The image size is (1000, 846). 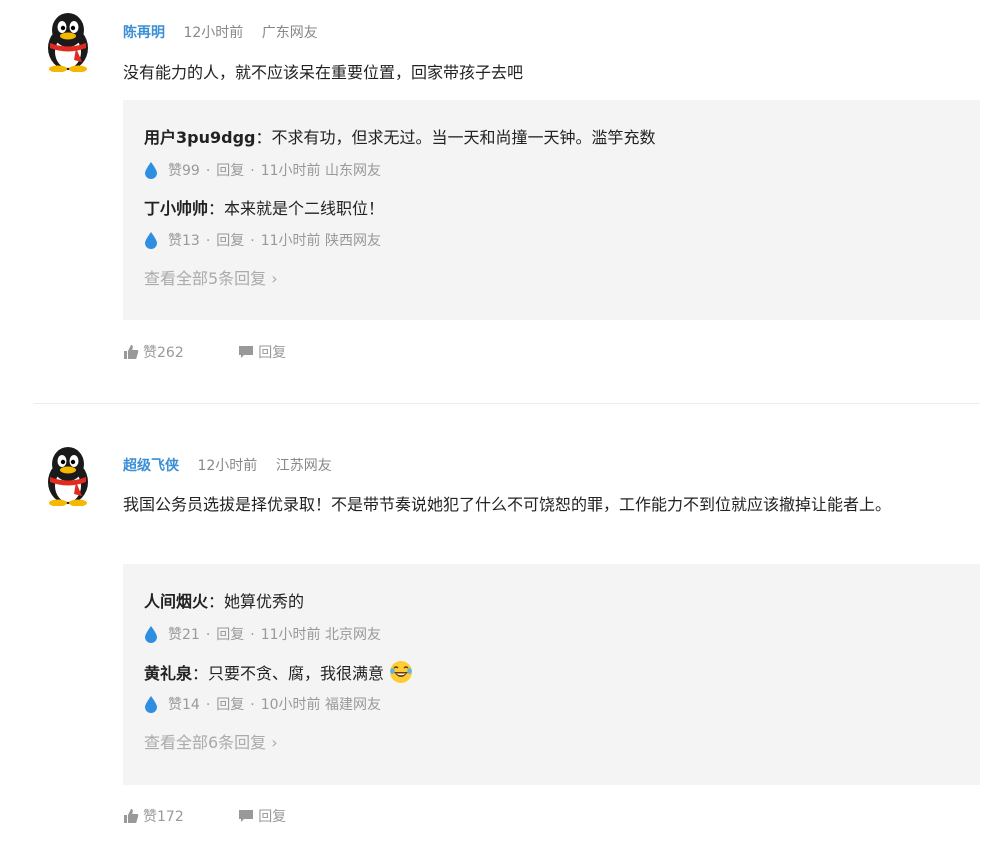 I want to click on laughing-tears-emoji-icon, so click(x=401, y=672).